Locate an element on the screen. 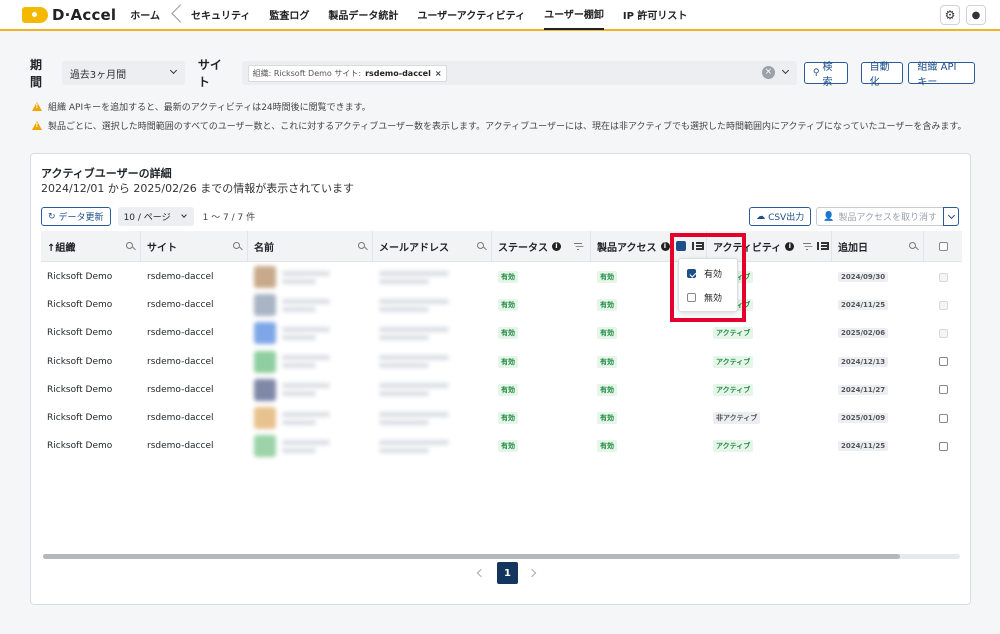  page-number-current: 1 is located at coordinates (507, 573).